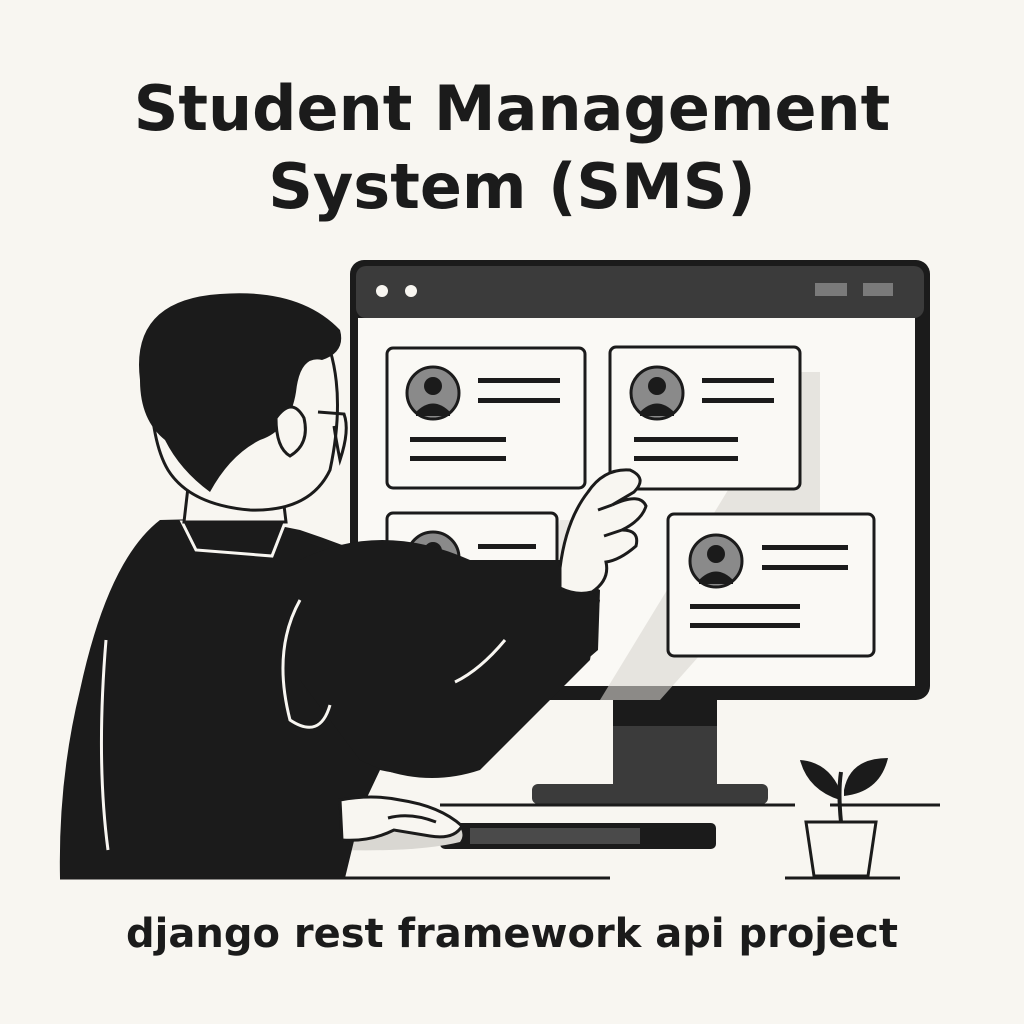  Describe the element at coordinates (844, 818) in the screenshot. I see `plant-icon` at that location.